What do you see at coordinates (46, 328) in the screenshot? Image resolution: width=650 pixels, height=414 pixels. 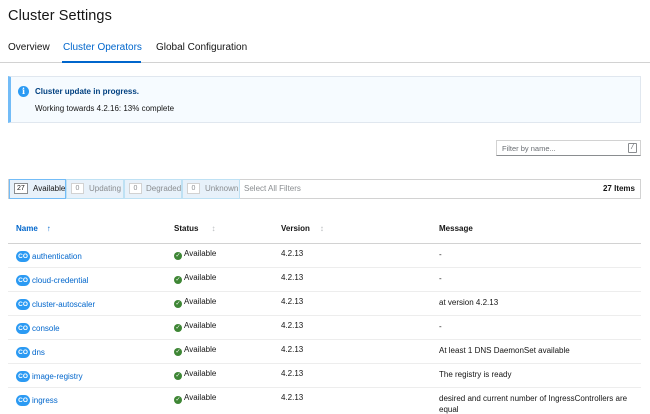 I see `operator-link: console` at bounding box center [46, 328].